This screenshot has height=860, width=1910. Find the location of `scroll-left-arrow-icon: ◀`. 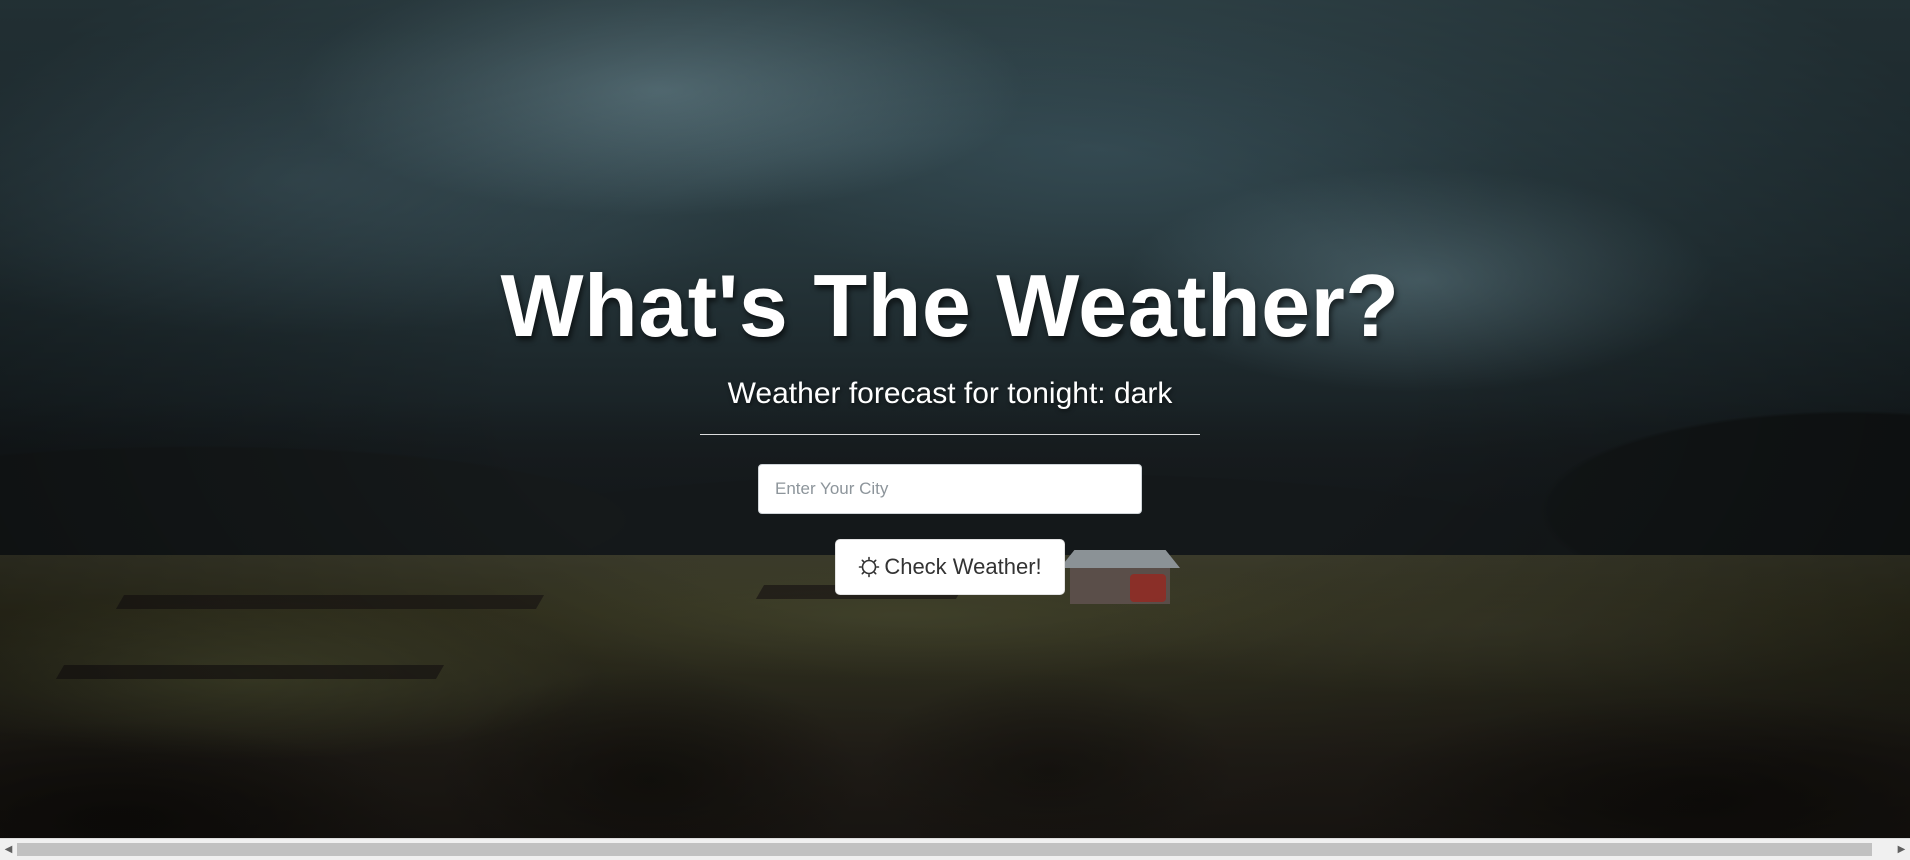

scroll-left-arrow-icon: ◀ is located at coordinates (8, 849).